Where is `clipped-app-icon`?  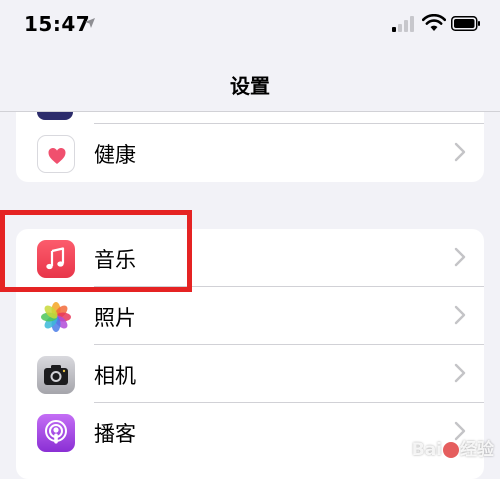
clipped-app-icon is located at coordinates (55, 116).